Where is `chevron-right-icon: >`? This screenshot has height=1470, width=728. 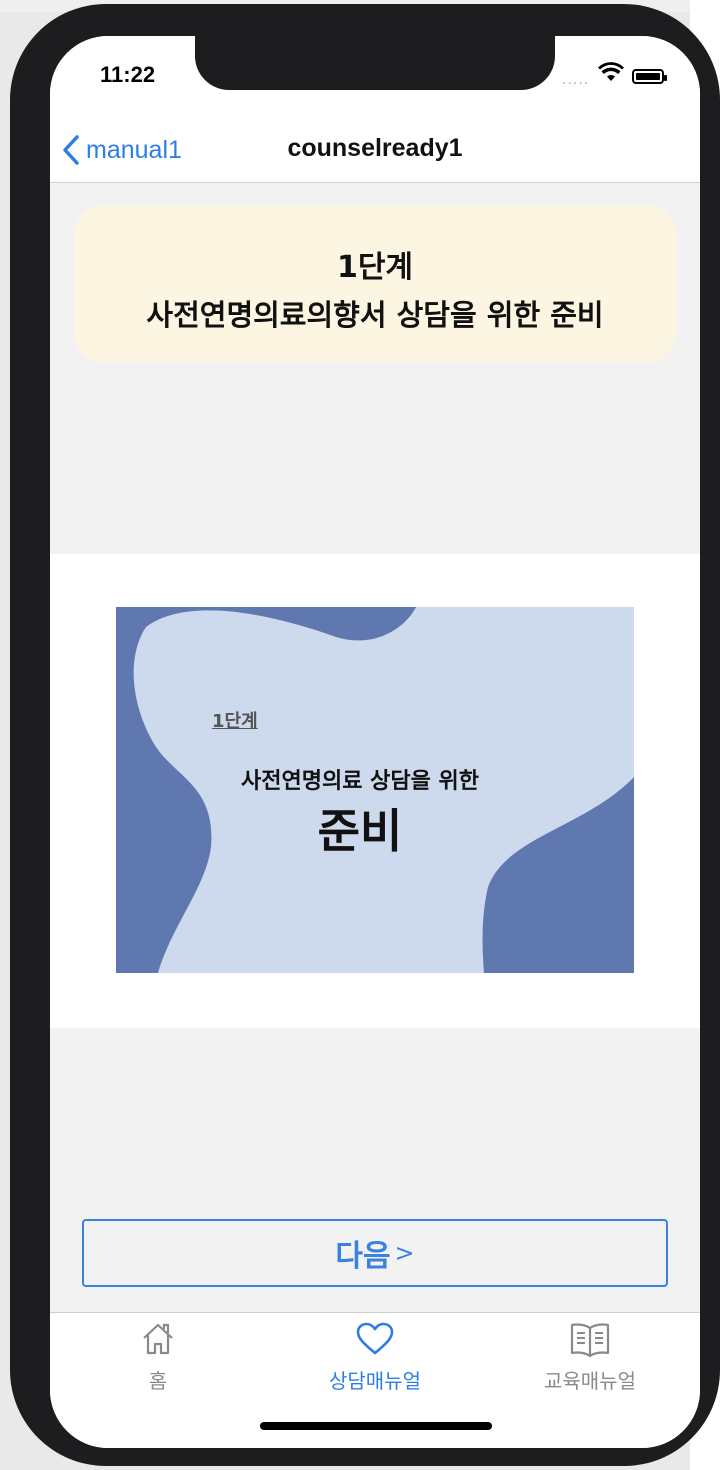
chevron-right-icon: > is located at coordinates (404, 1253).